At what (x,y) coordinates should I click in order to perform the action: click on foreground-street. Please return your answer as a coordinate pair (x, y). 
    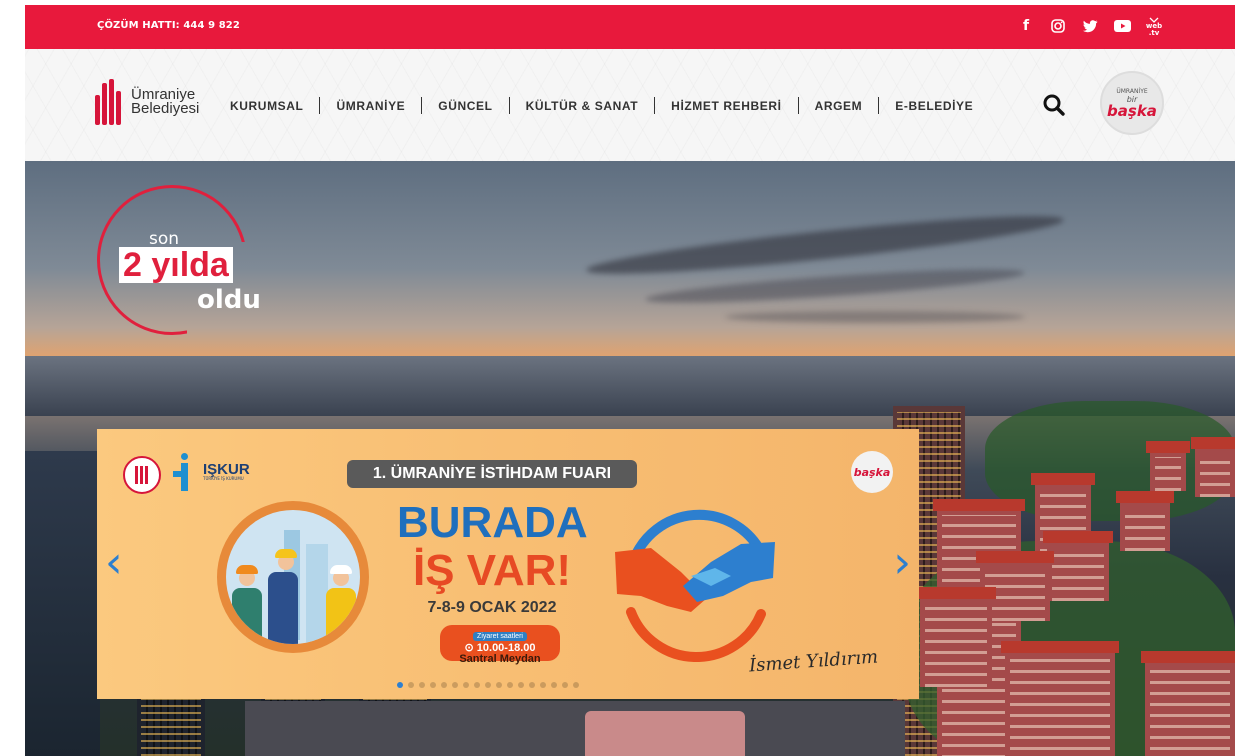
    Looking at the image, I should click on (575, 728).